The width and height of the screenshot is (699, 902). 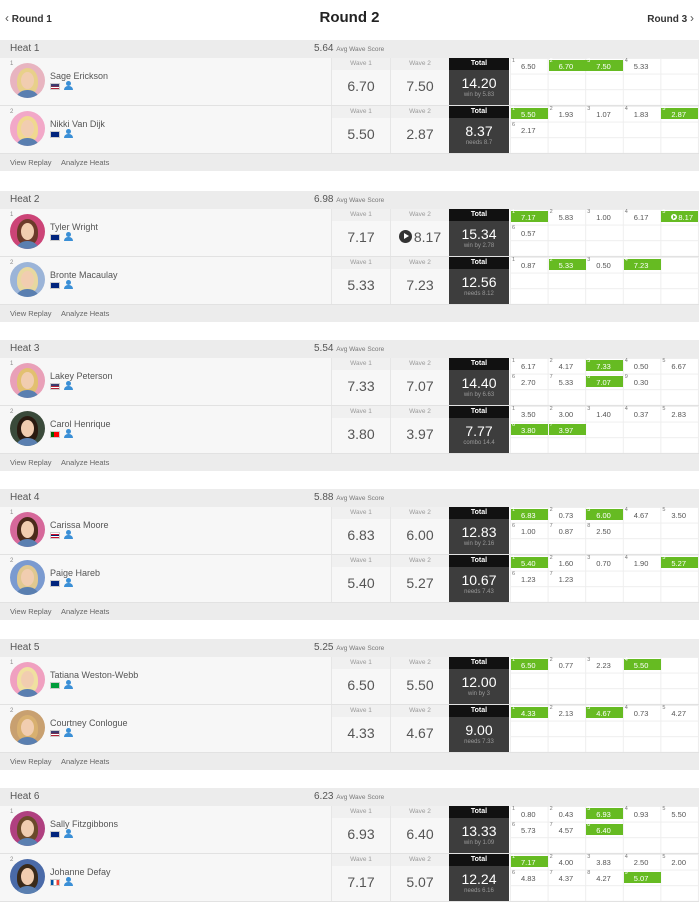 I want to click on wave-score-cell: 3 7.33, so click(x=605, y=364).